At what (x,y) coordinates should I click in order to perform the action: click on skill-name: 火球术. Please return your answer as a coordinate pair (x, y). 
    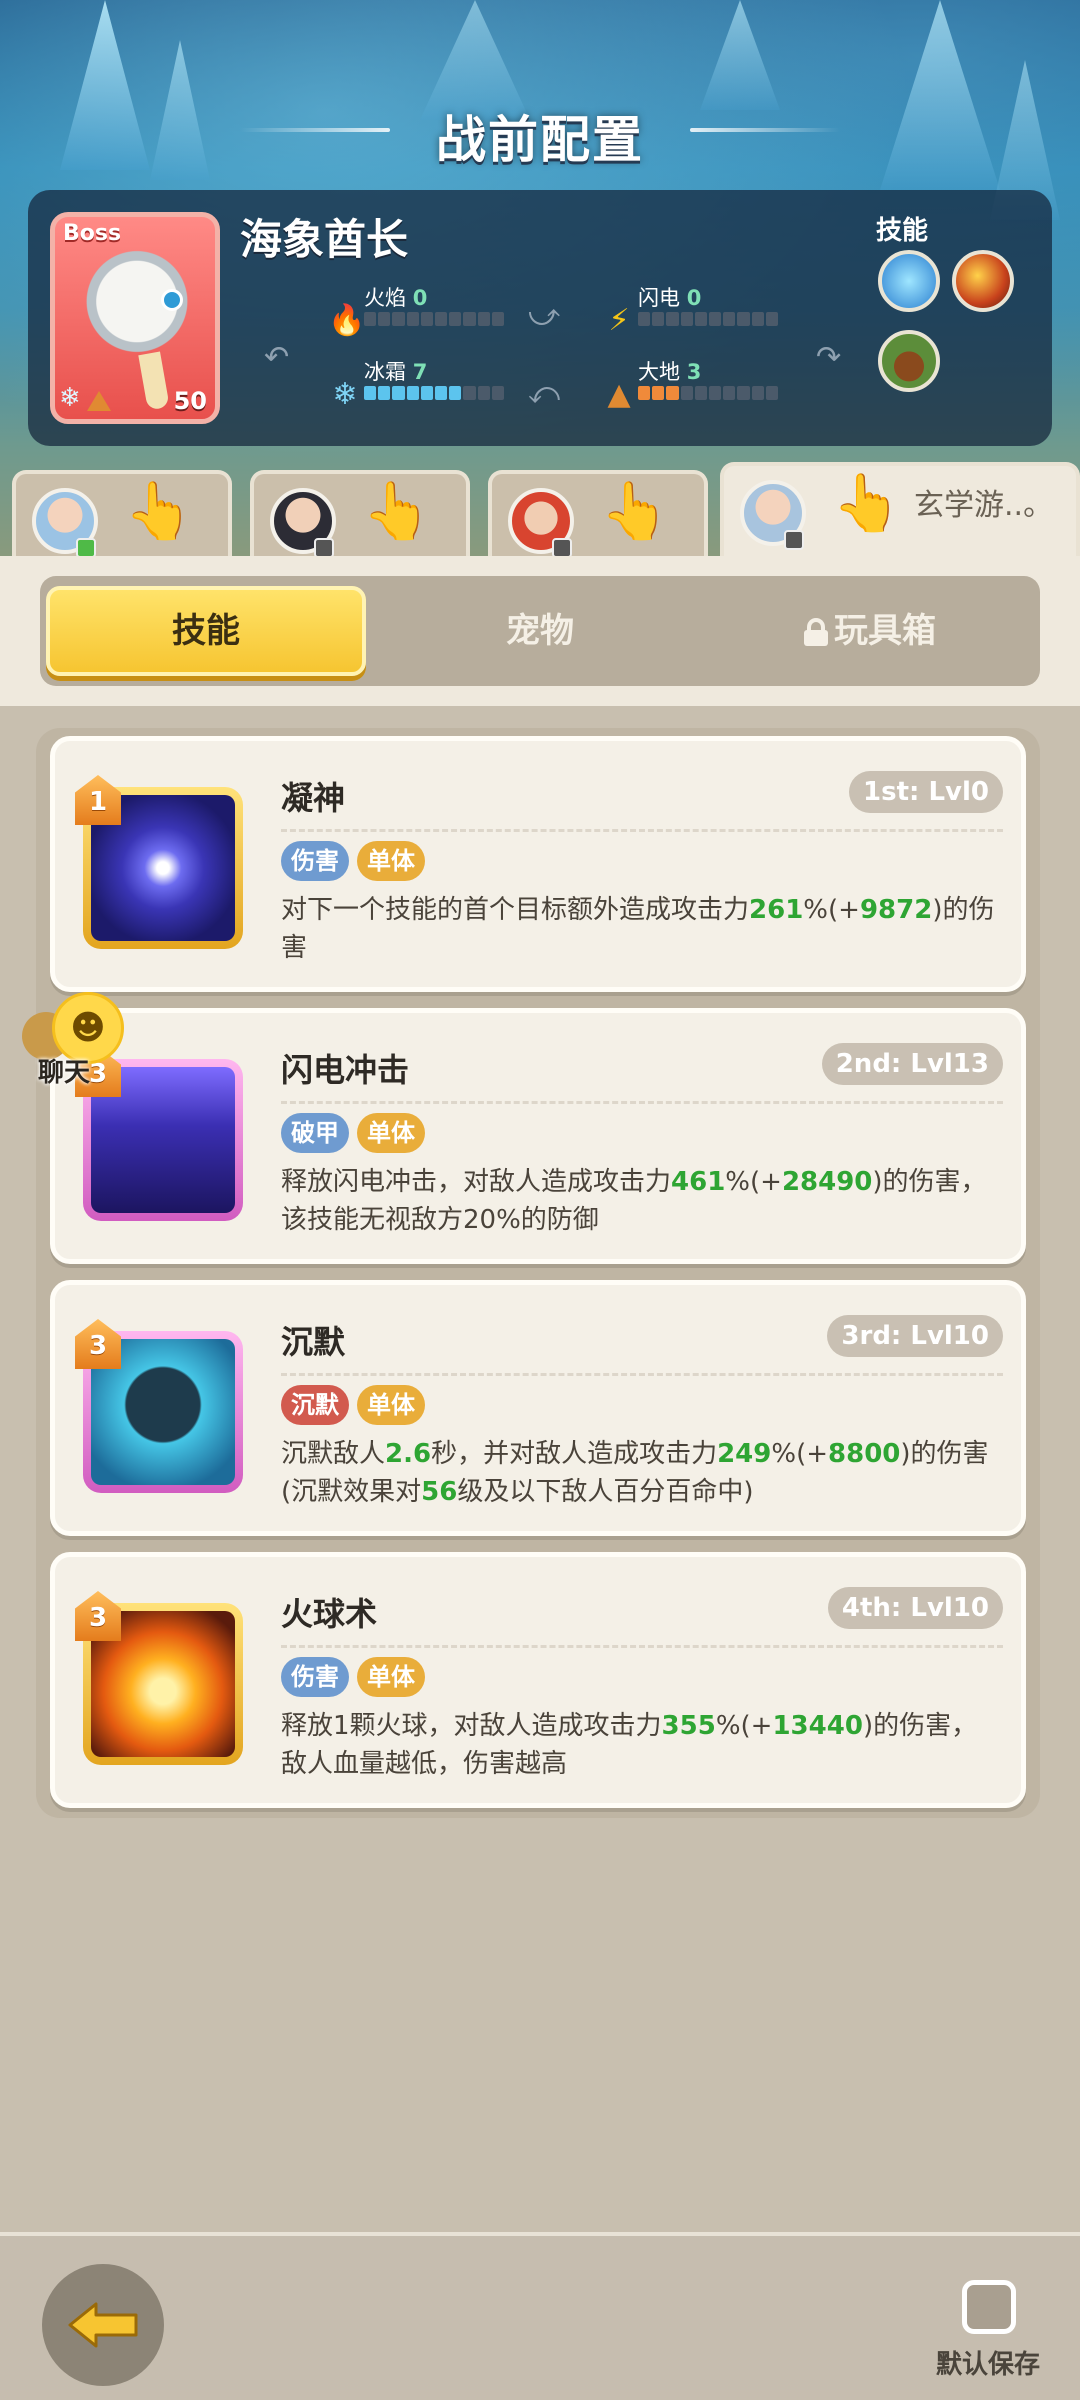
    Looking at the image, I should click on (329, 1614).